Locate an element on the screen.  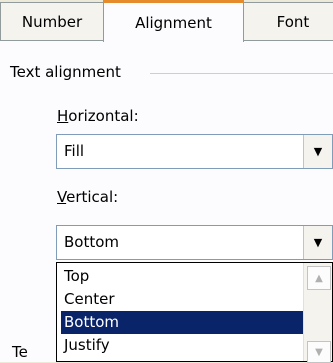
horizontal-label-rest: orizontal: is located at coordinates (103, 116).